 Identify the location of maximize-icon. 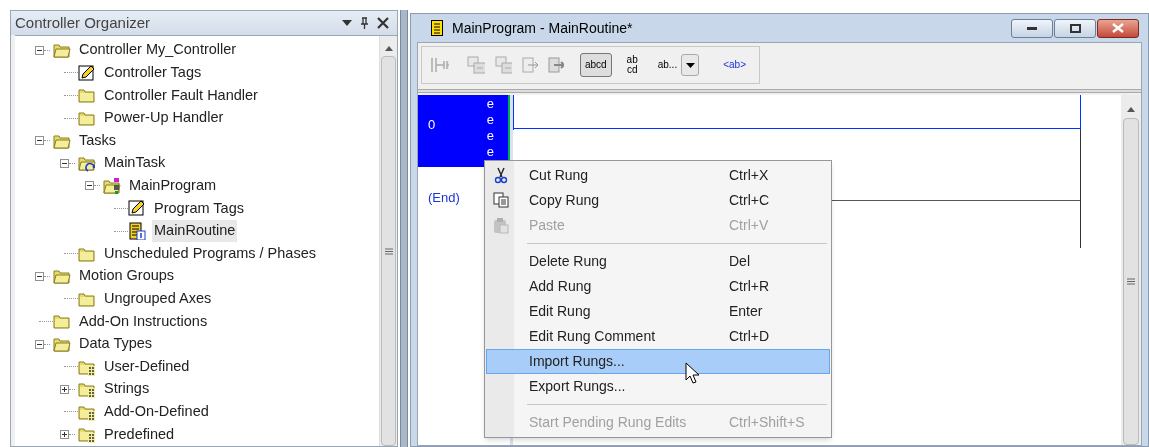
(1075, 28).